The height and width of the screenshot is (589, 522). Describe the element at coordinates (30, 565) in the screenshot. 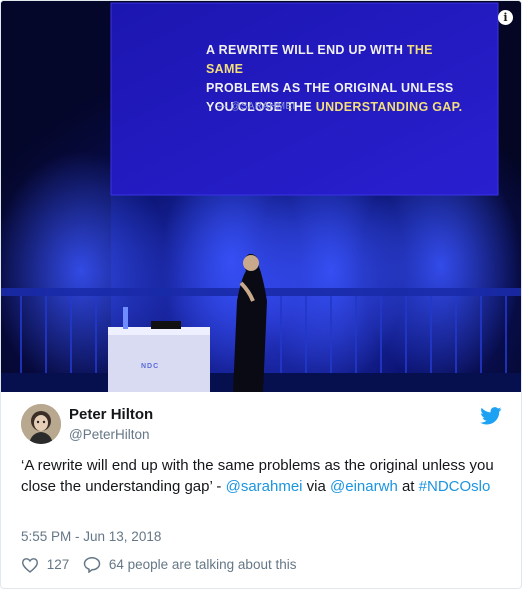

I see `heart-icon` at that location.